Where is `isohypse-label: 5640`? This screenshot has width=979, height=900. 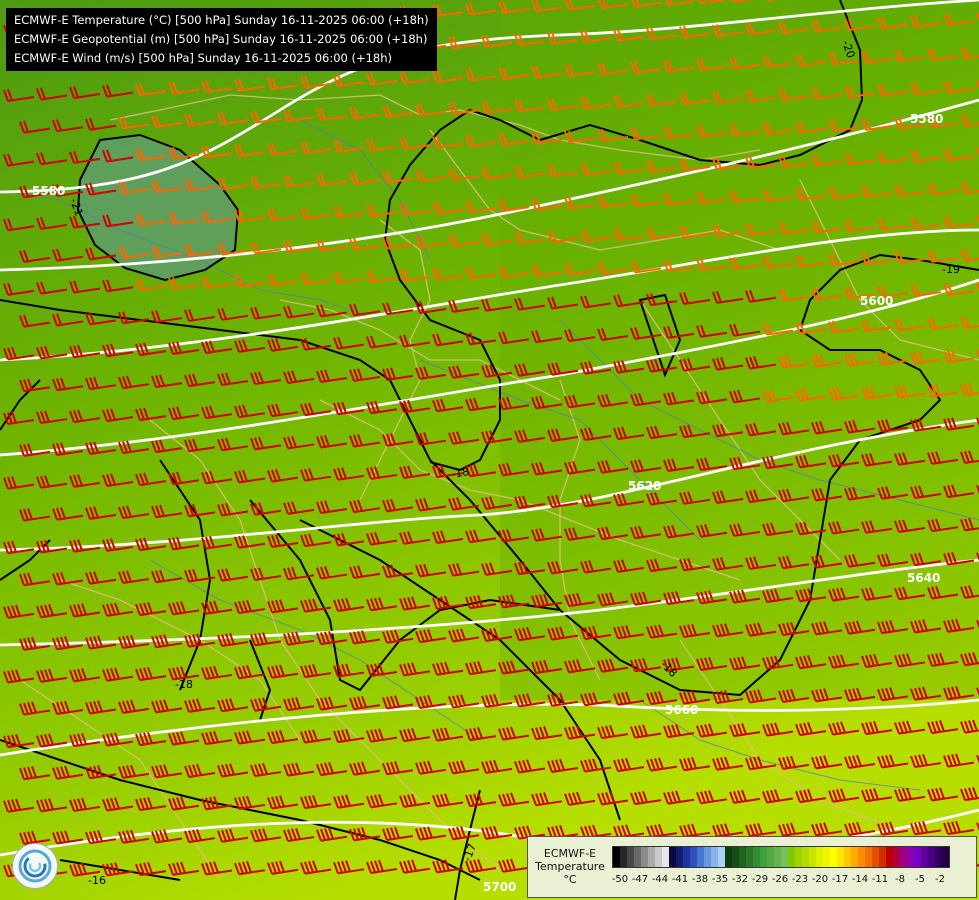 isohypse-label: 5640 is located at coordinates (923, 578).